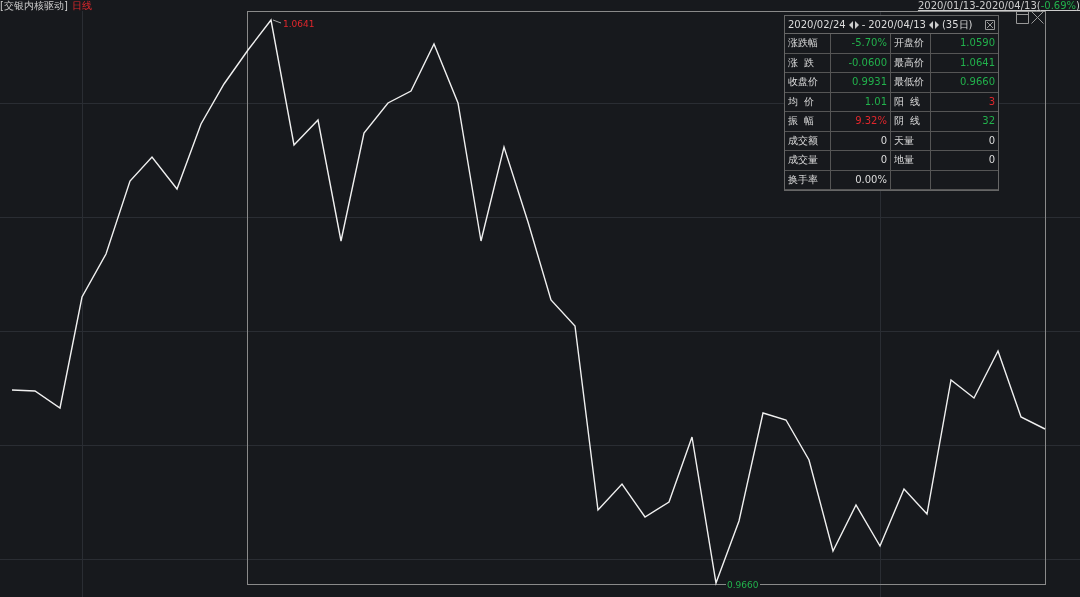 The width and height of the screenshot is (1080, 597). What do you see at coordinates (808, 83) in the screenshot?
I see `stat-label: 收盘价` at bounding box center [808, 83].